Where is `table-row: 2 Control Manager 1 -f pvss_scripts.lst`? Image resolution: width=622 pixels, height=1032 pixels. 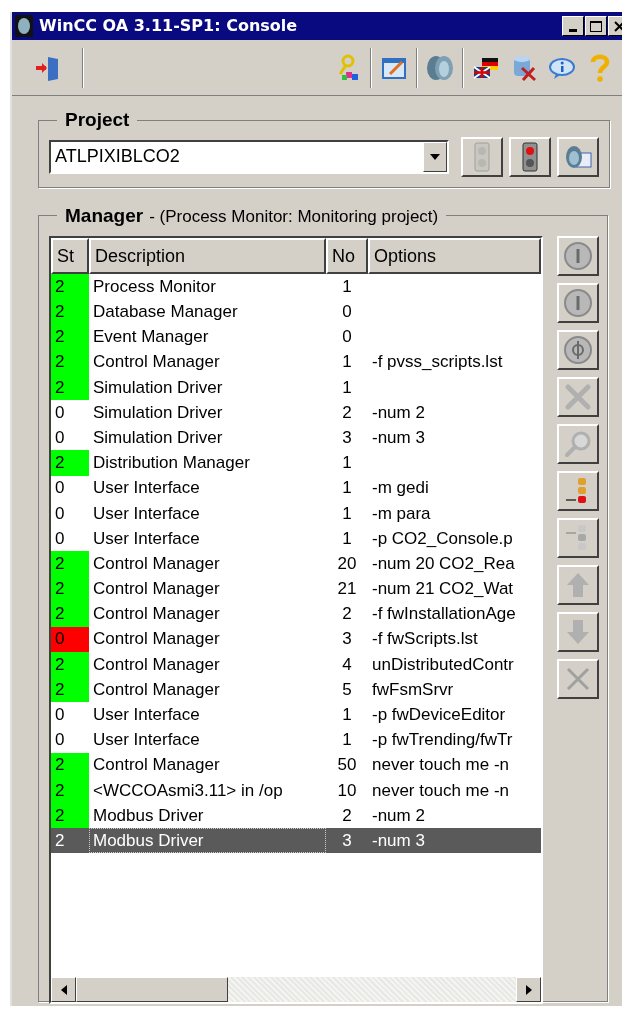
table-row: 2 Control Manager 1 -f pvss_scripts.lst is located at coordinates (296, 362).